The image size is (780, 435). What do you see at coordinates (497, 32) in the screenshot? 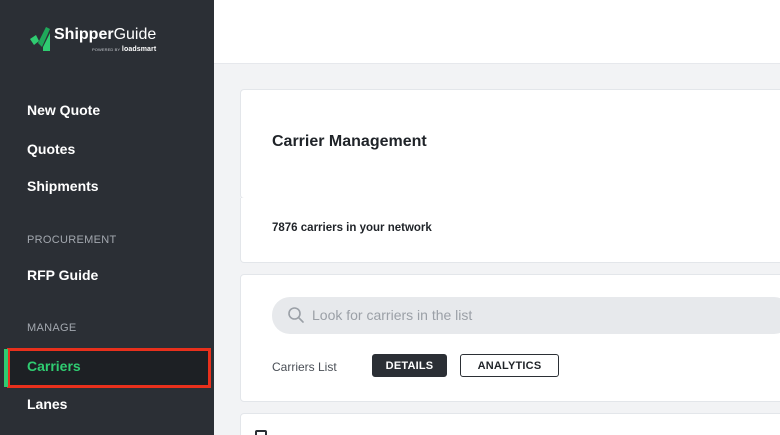
I see `top-bar` at bounding box center [497, 32].